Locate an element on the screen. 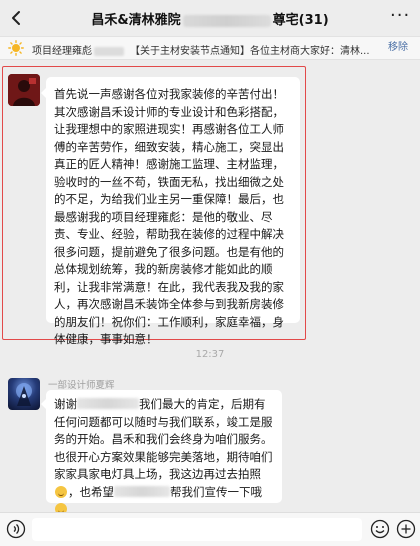 The height and width of the screenshot is (546, 420). notice-author: 项目经理雍彪 is located at coordinates (62, 51).